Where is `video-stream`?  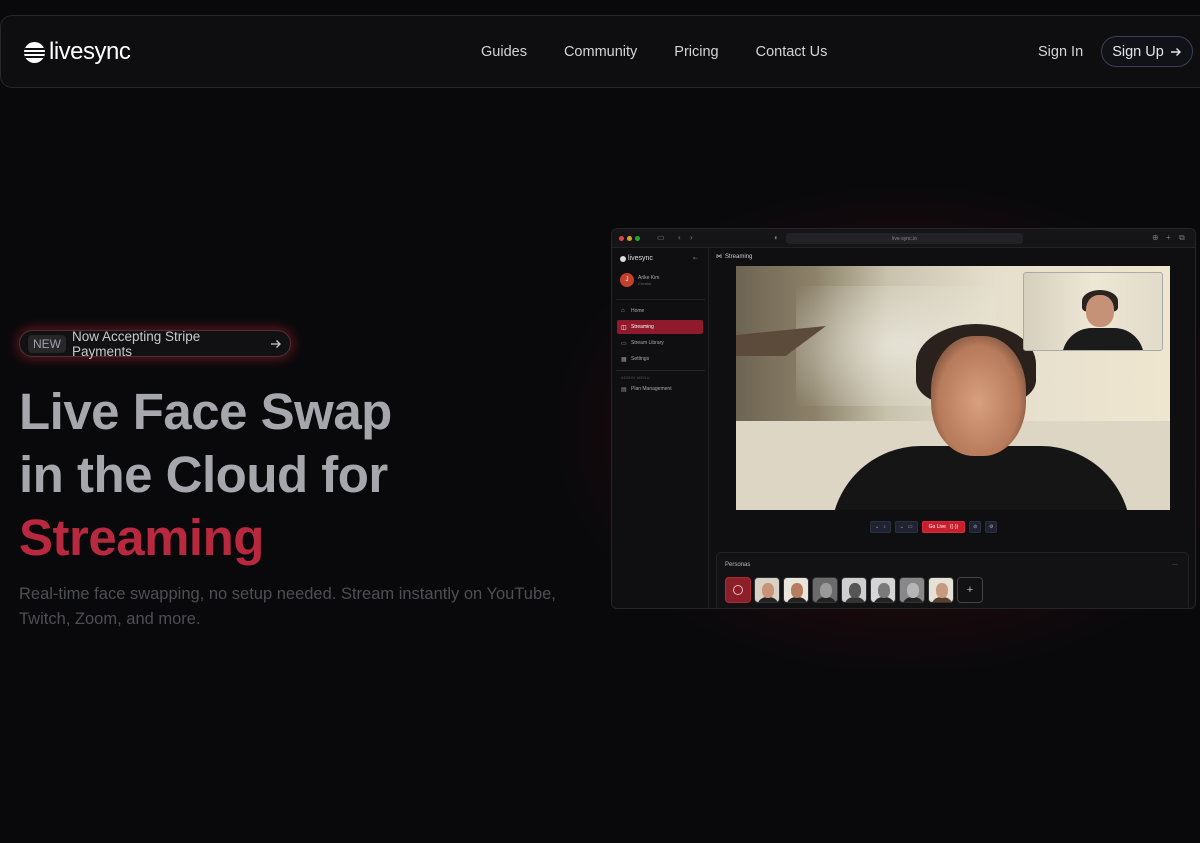
video-stream is located at coordinates (953, 388).